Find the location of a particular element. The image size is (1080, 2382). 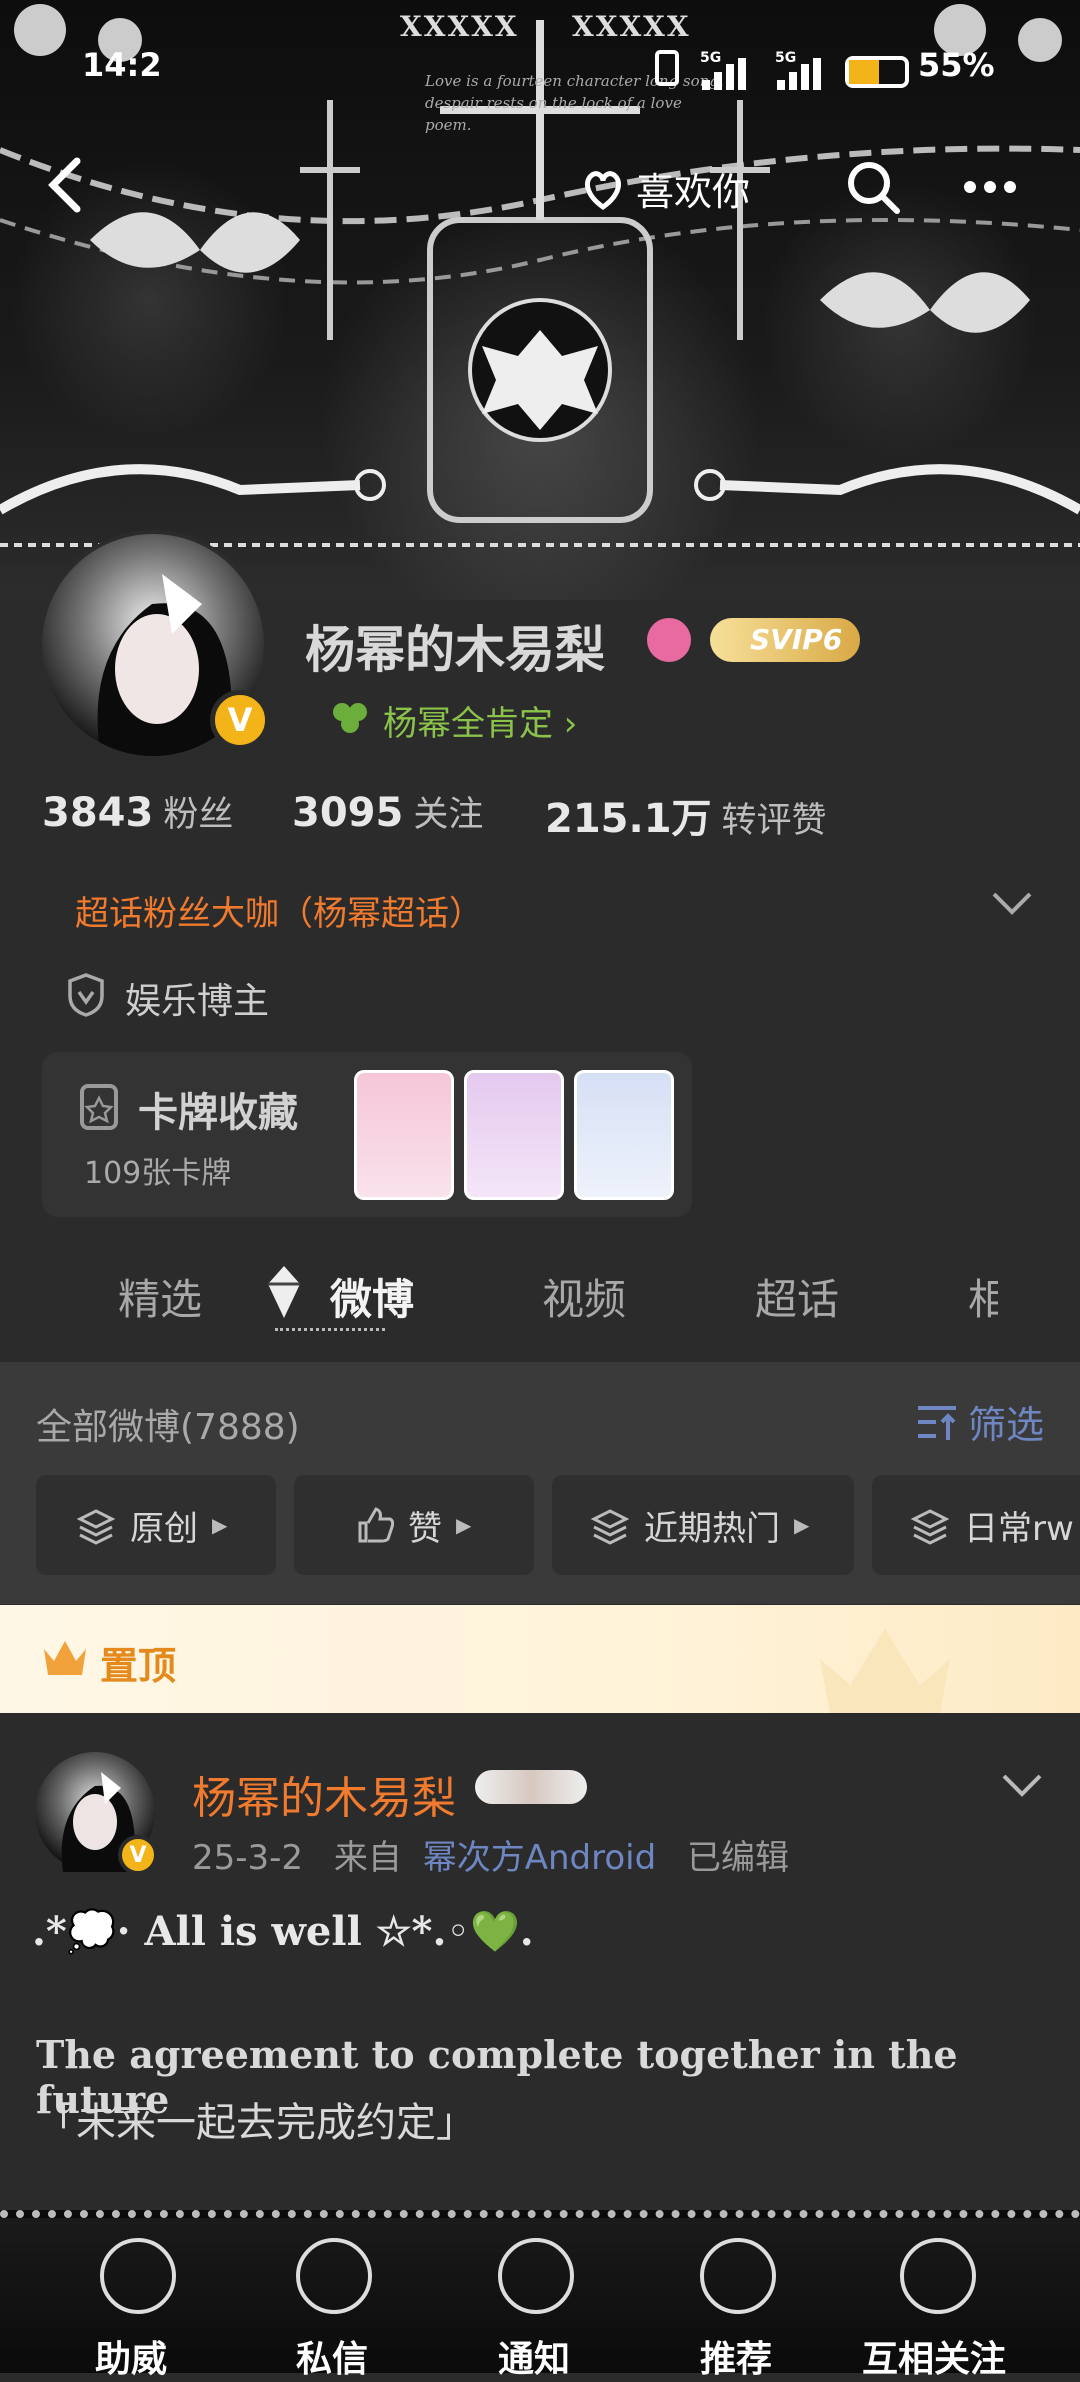

expand-chevron-button is located at coordinates (1012, 905).